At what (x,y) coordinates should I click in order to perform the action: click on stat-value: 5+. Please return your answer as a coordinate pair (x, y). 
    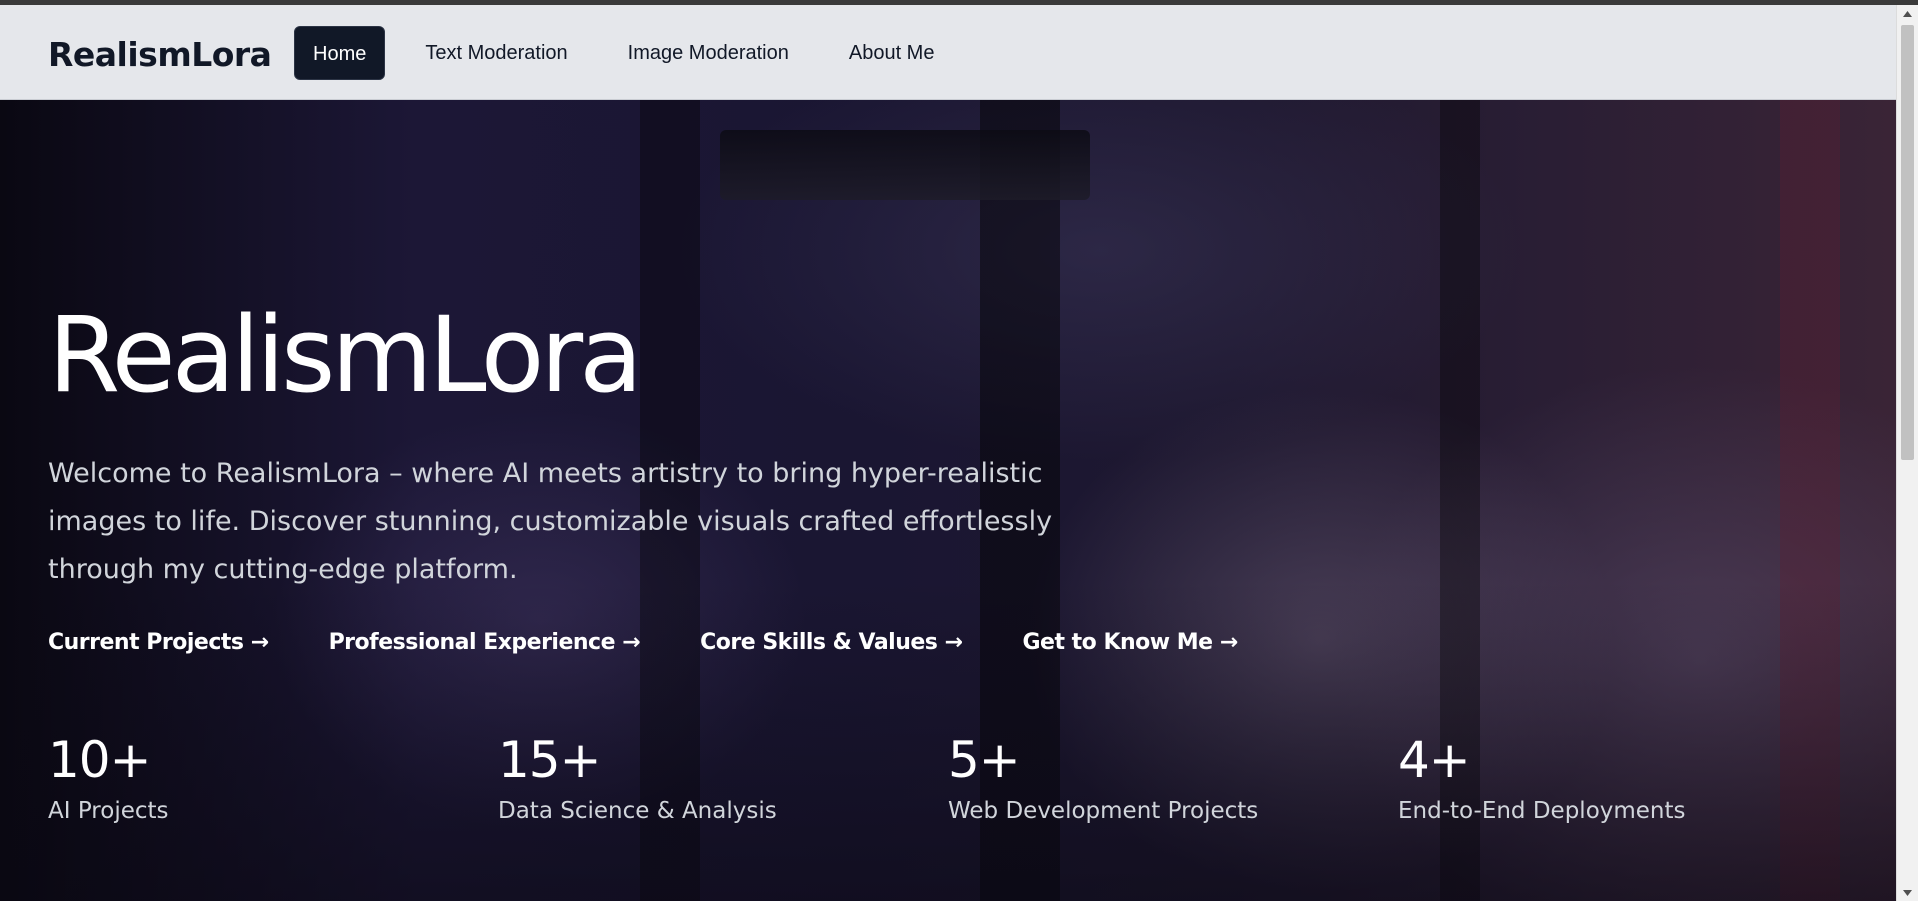
    Looking at the image, I should click on (984, 760).